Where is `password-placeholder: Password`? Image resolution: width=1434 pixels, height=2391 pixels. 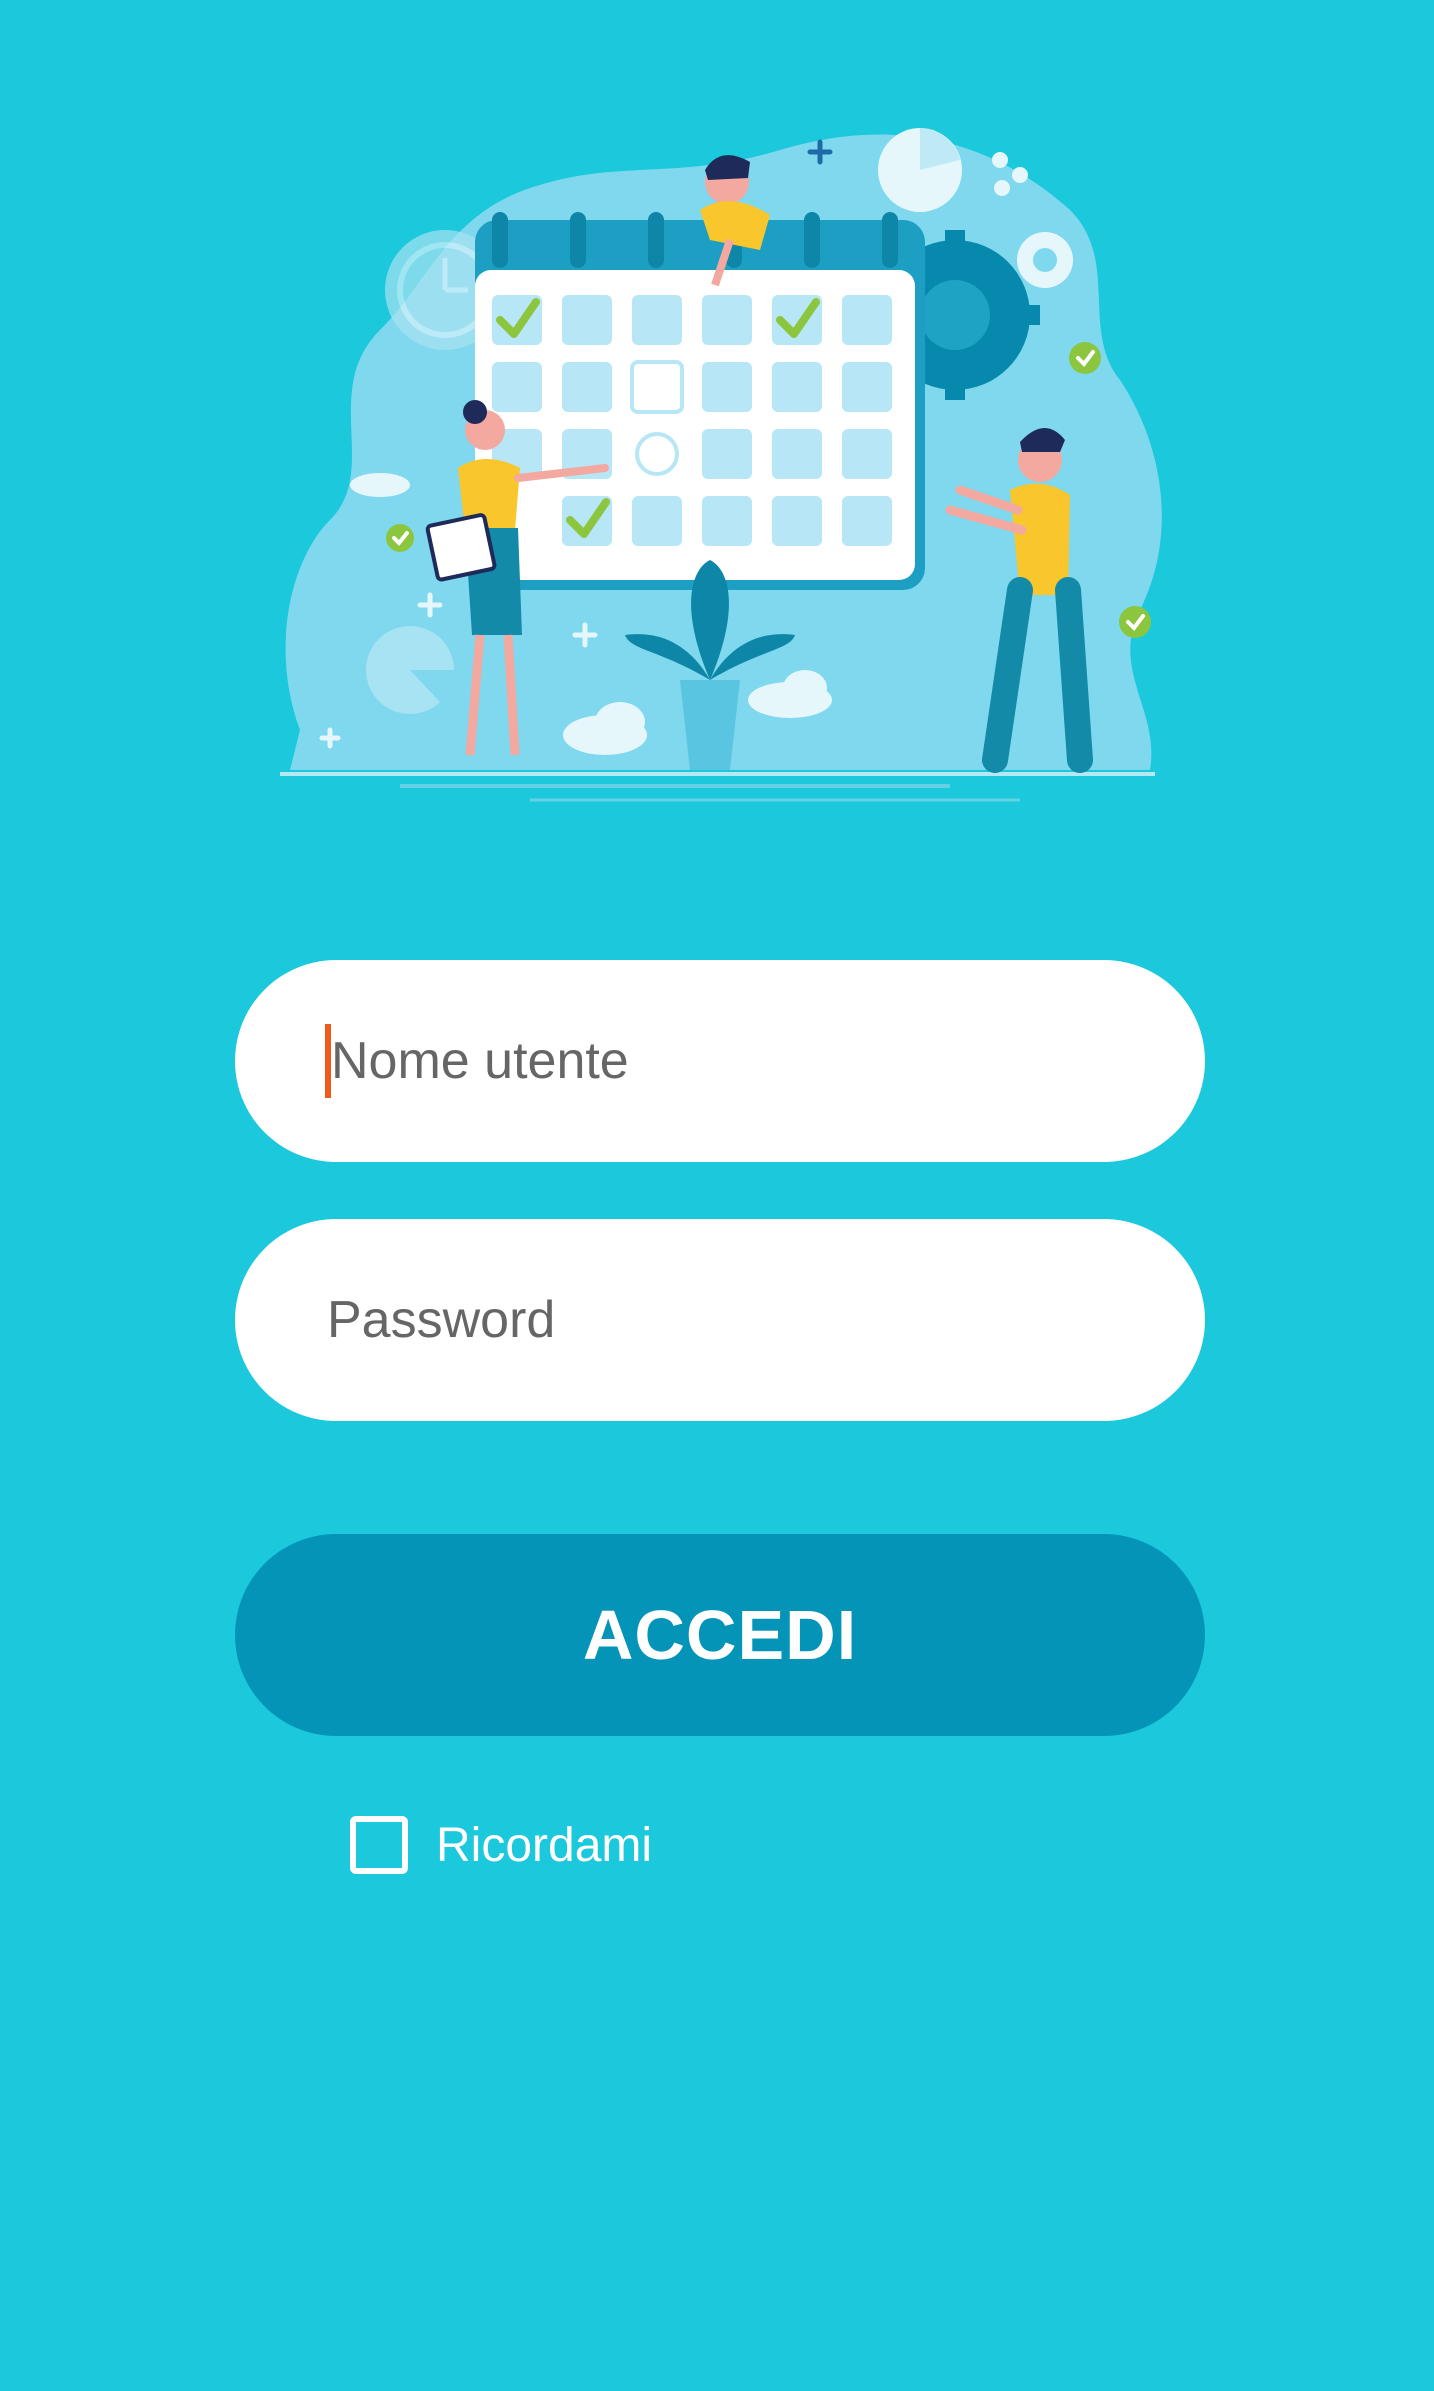
password-placeholder: Password is located at coordinates (441, 1320).